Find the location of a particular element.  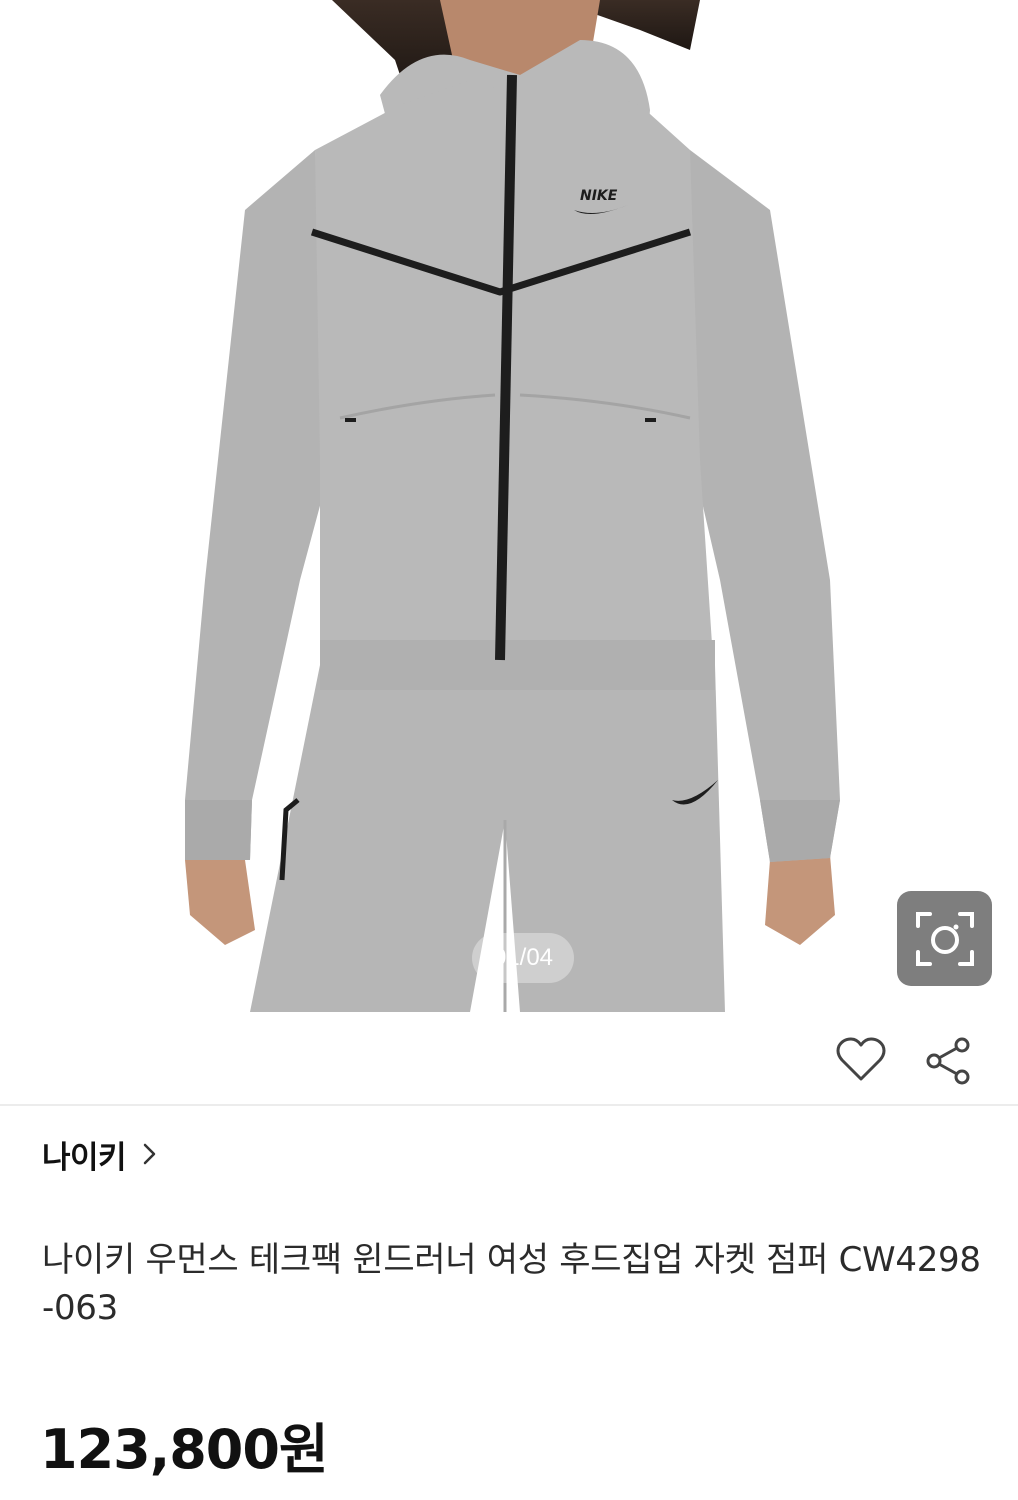

image-search-button is located at coordinates (944, 938).